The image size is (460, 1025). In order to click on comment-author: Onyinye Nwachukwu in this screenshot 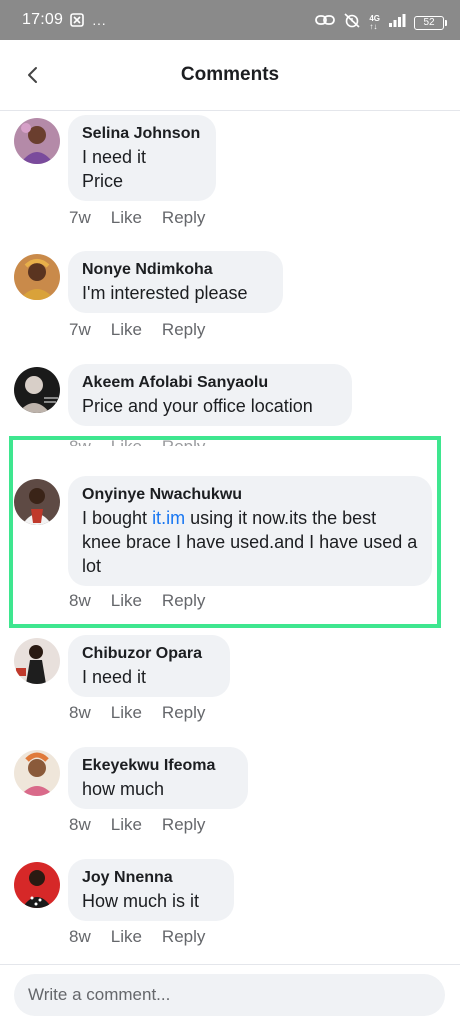, I will do `click(250, 495)`.